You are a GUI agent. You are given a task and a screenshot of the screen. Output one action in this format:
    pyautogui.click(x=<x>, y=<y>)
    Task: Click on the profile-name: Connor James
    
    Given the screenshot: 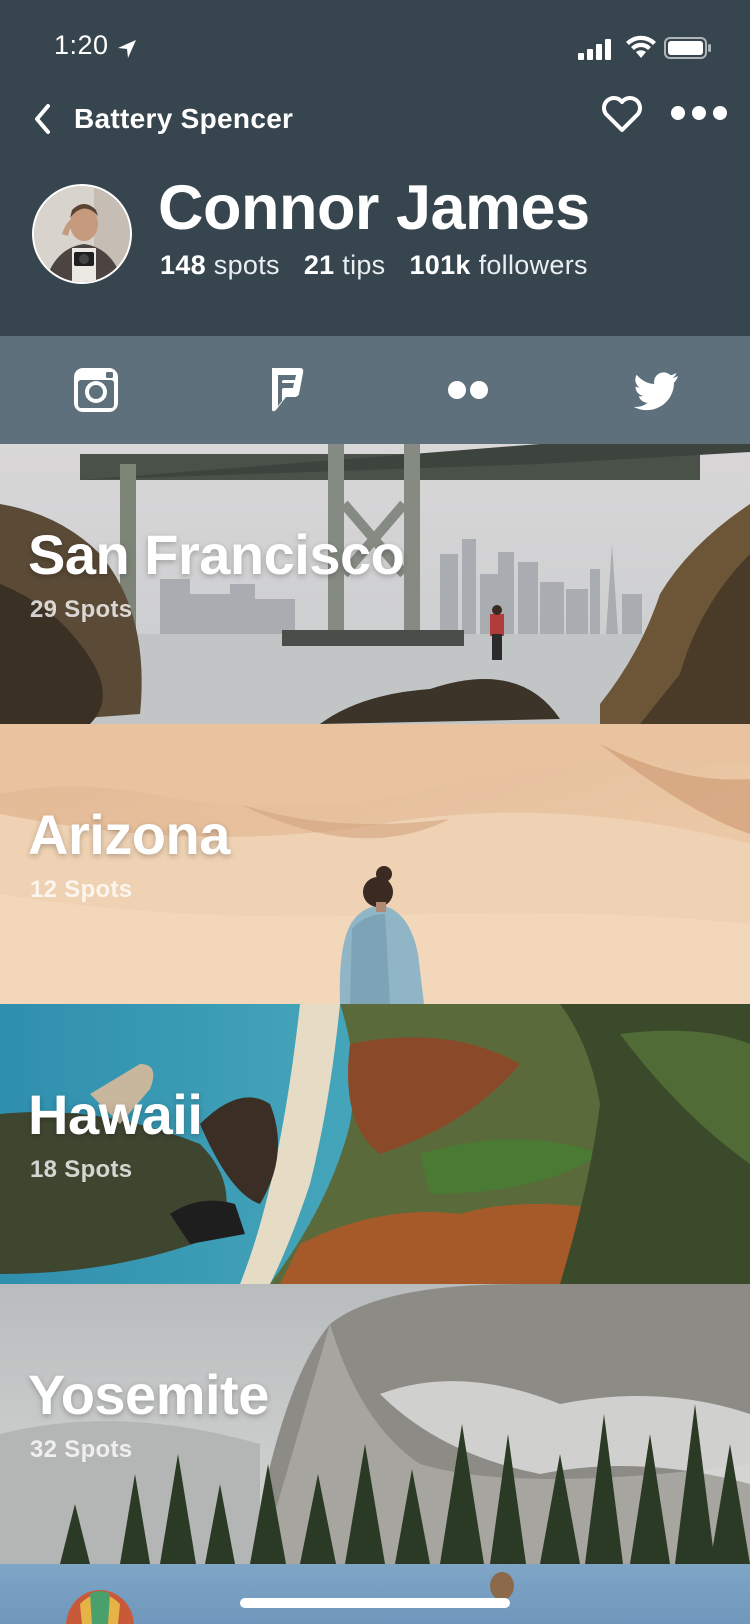 What is the action you would take?
    pyautogui.click(x=374, y=208)
    